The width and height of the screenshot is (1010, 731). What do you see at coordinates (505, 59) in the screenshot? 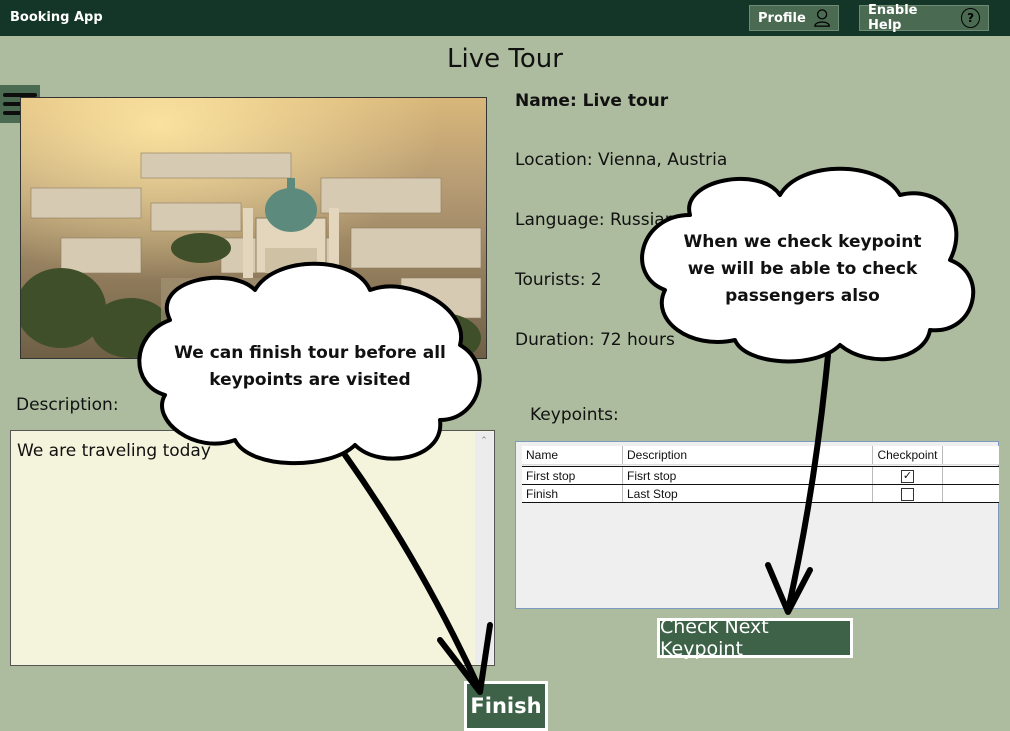
I see `page-title: Live Tour` at bounding box center [505, 59].